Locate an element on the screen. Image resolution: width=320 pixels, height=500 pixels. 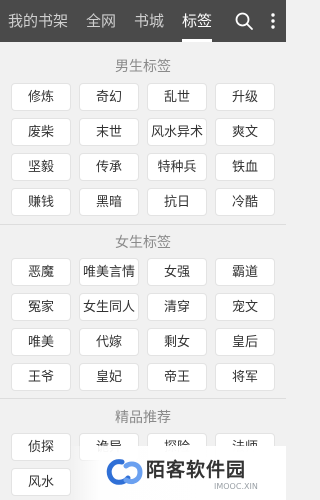
tag-button: 清穿 is located at coordinates (177, 307).